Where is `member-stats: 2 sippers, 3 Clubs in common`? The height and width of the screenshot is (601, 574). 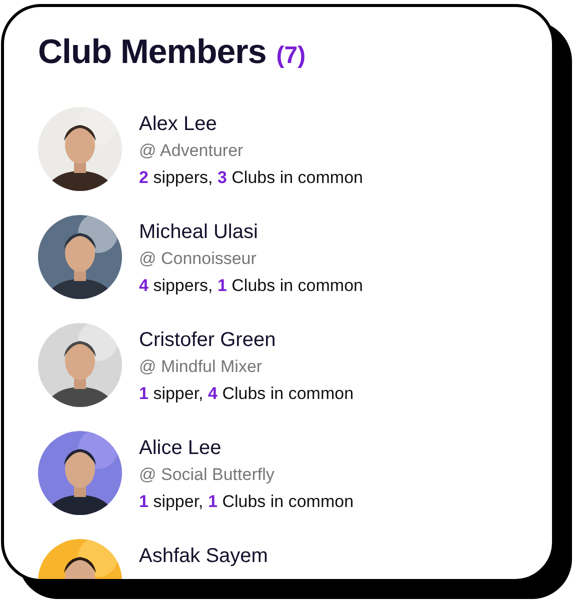
member-stats: 2 sippers, 3 Clubs in common is located at coordinates (251, 178).